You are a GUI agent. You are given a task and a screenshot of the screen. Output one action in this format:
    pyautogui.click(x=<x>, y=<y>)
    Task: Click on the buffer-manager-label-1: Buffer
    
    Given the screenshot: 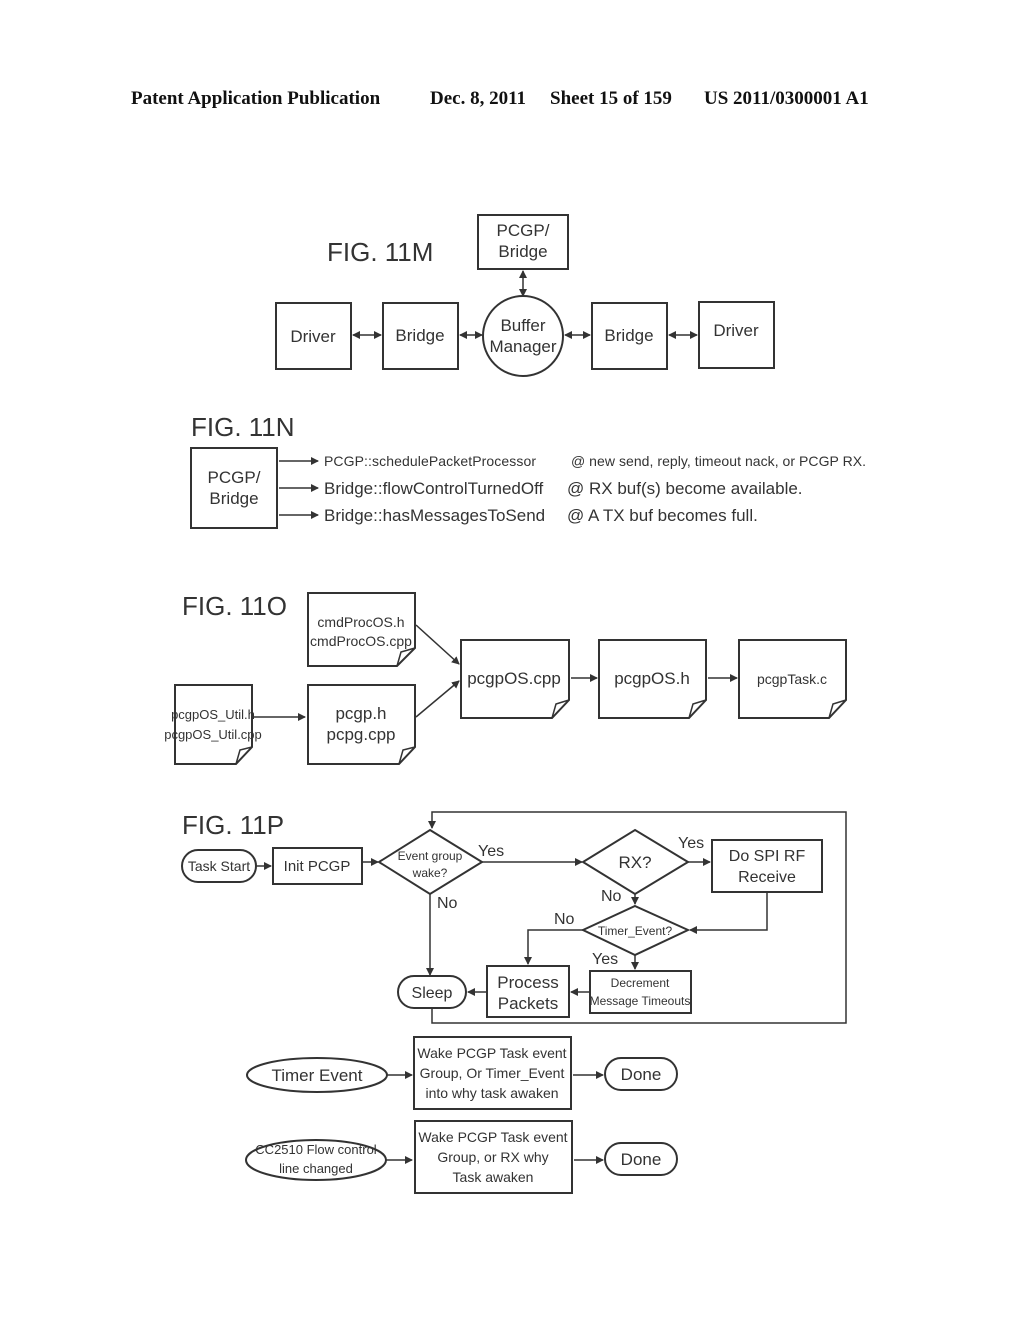 What is the action you would take?
    pyautogui.click(x=522, y=325)
    